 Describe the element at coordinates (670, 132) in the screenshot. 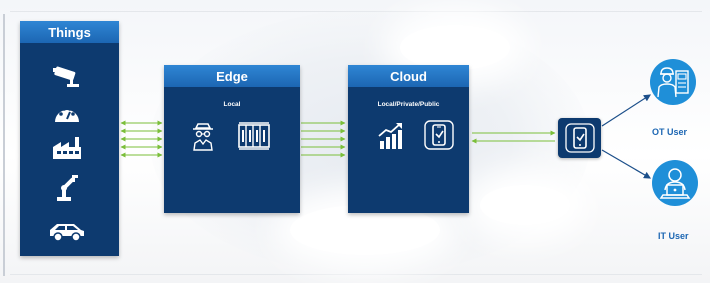

I see `ot-user-label: OT User` at that location.